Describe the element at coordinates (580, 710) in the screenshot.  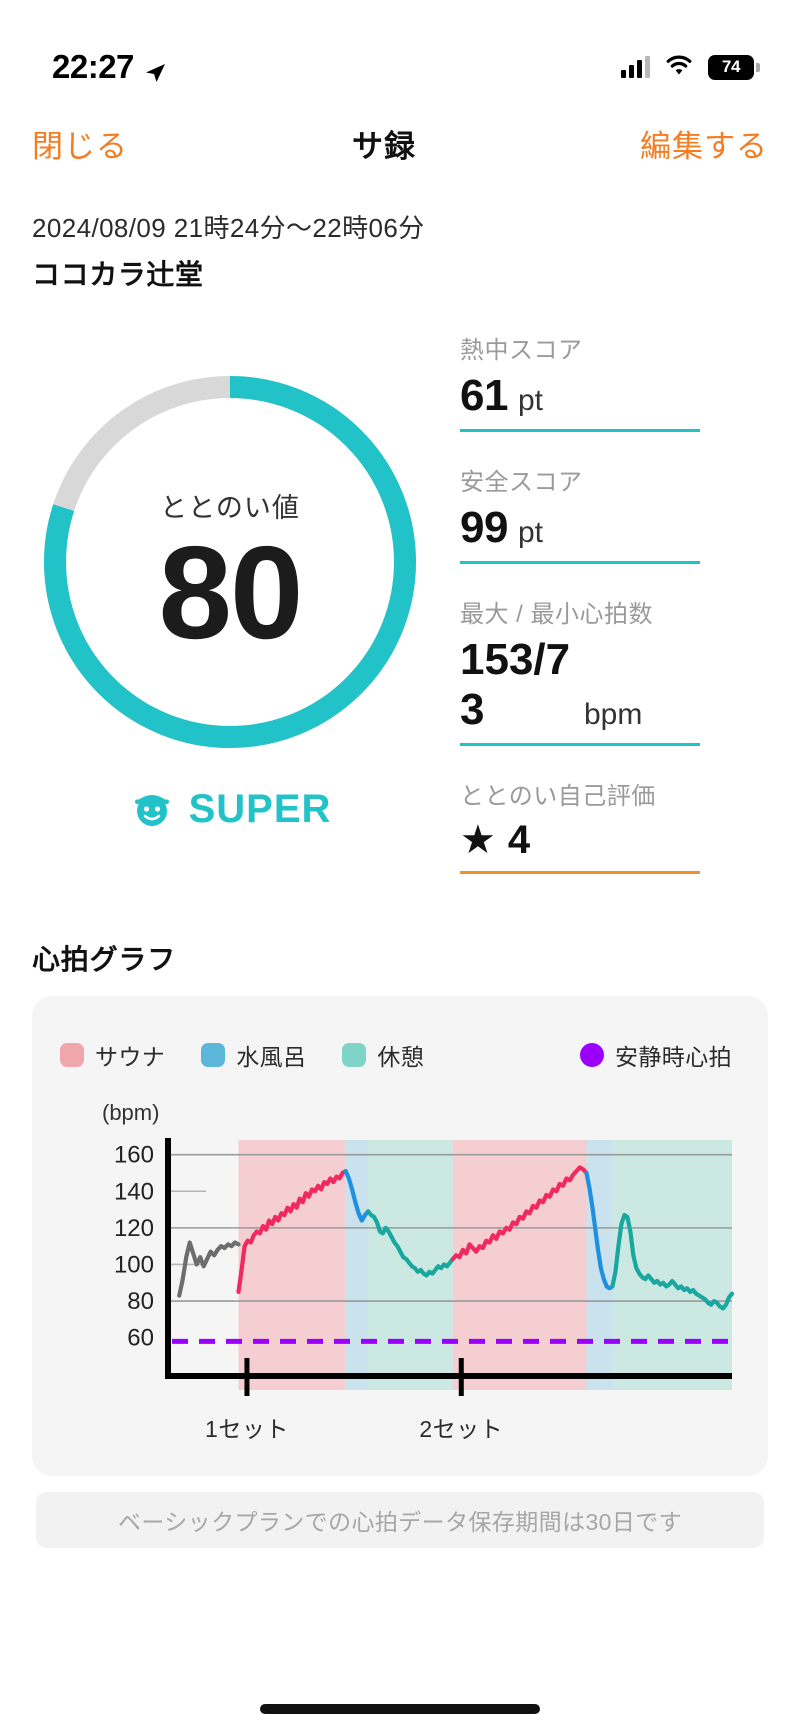
I see `stat-value-line2-row: 3 bpm` at that location.